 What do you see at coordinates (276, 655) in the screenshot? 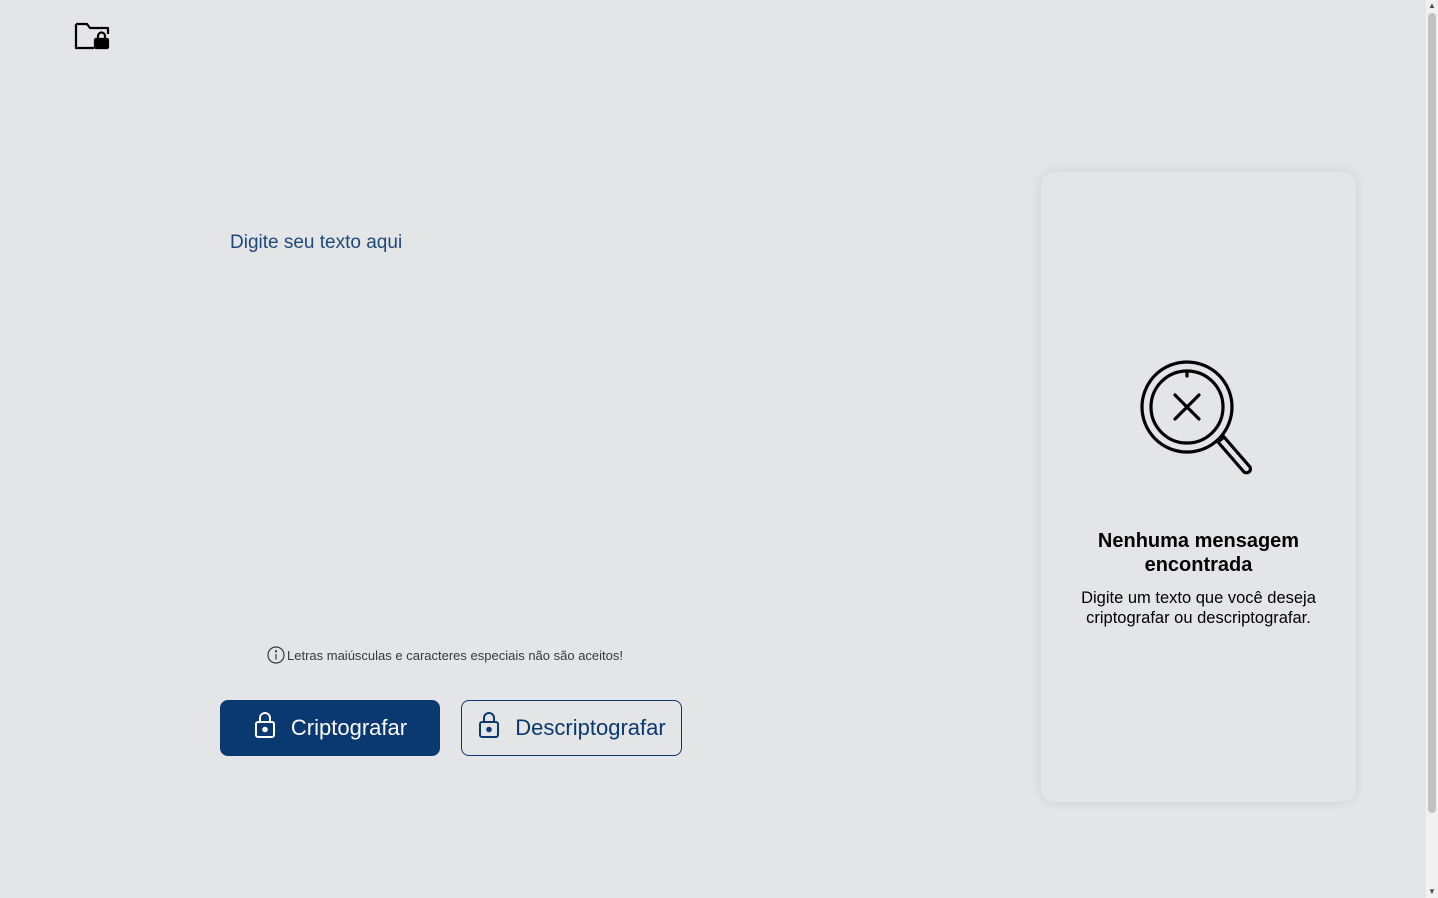
I see `info-icon` at bounding box center [276, 655].